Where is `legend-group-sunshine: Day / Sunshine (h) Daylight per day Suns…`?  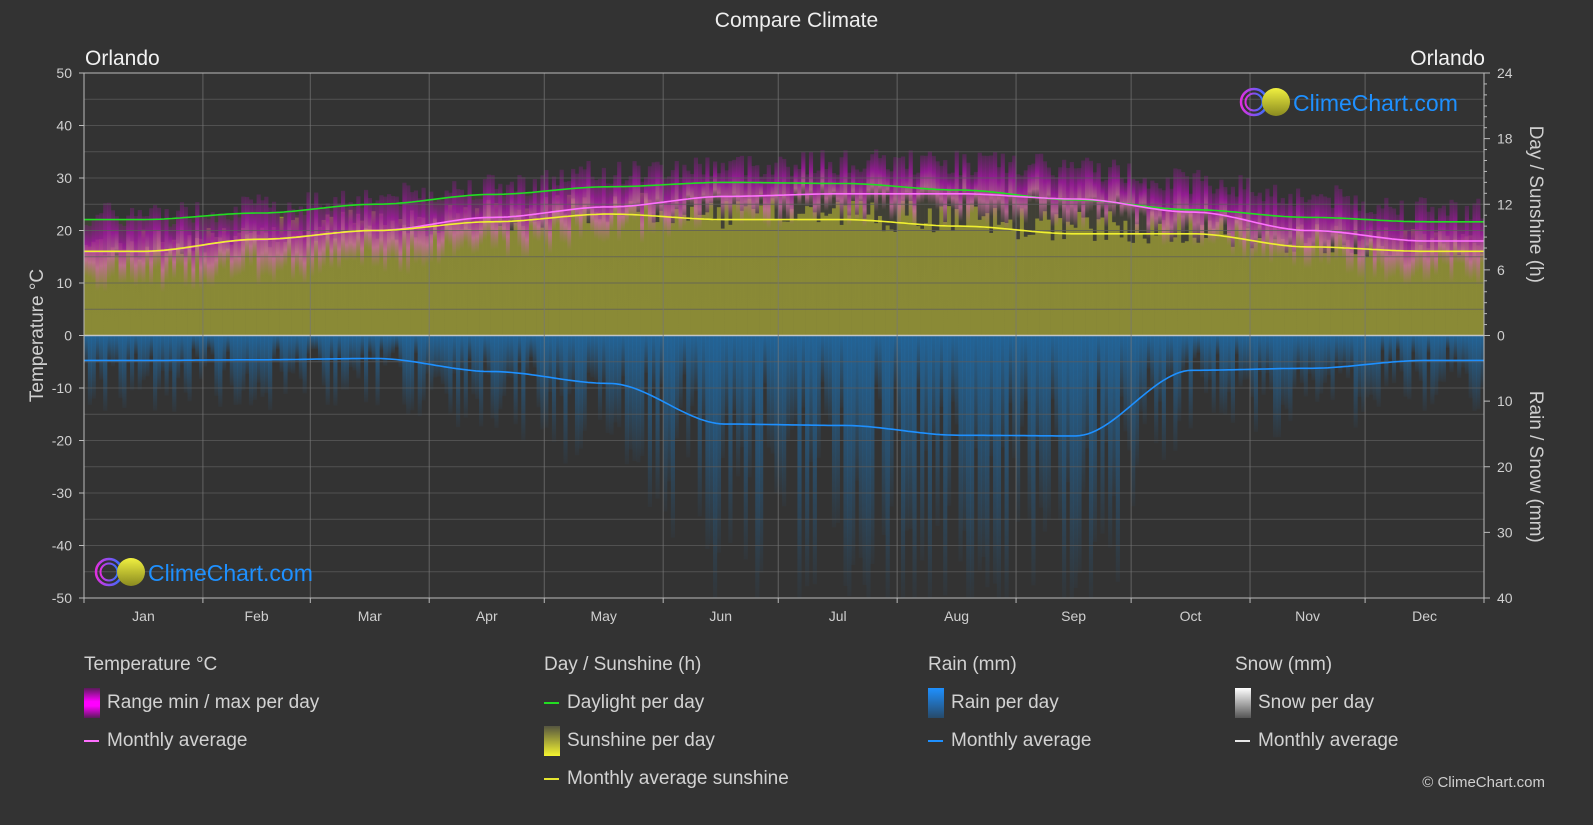 legend-group-sunshine: Day / Sunshine (h) Daylight per day Suns… is located at coordinates (666, 726).